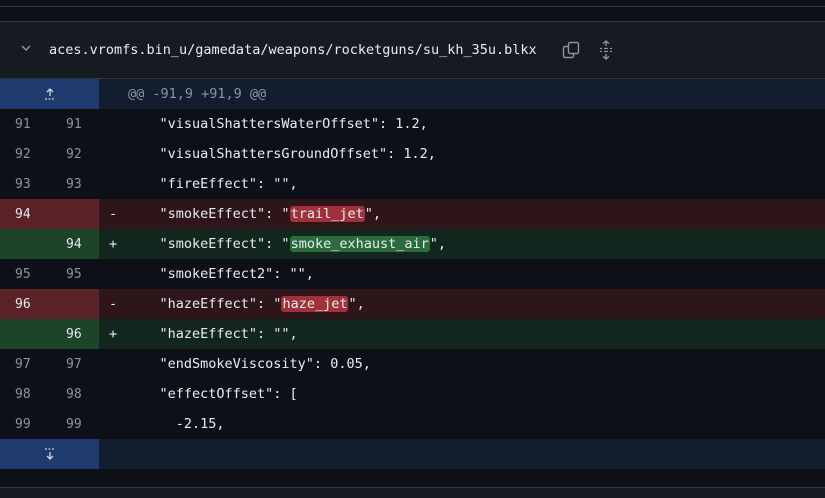  What do you see at coordinates (74, 154) in the screenshot?
I see `new-line-number: 92` at bounding box center [74, 154].